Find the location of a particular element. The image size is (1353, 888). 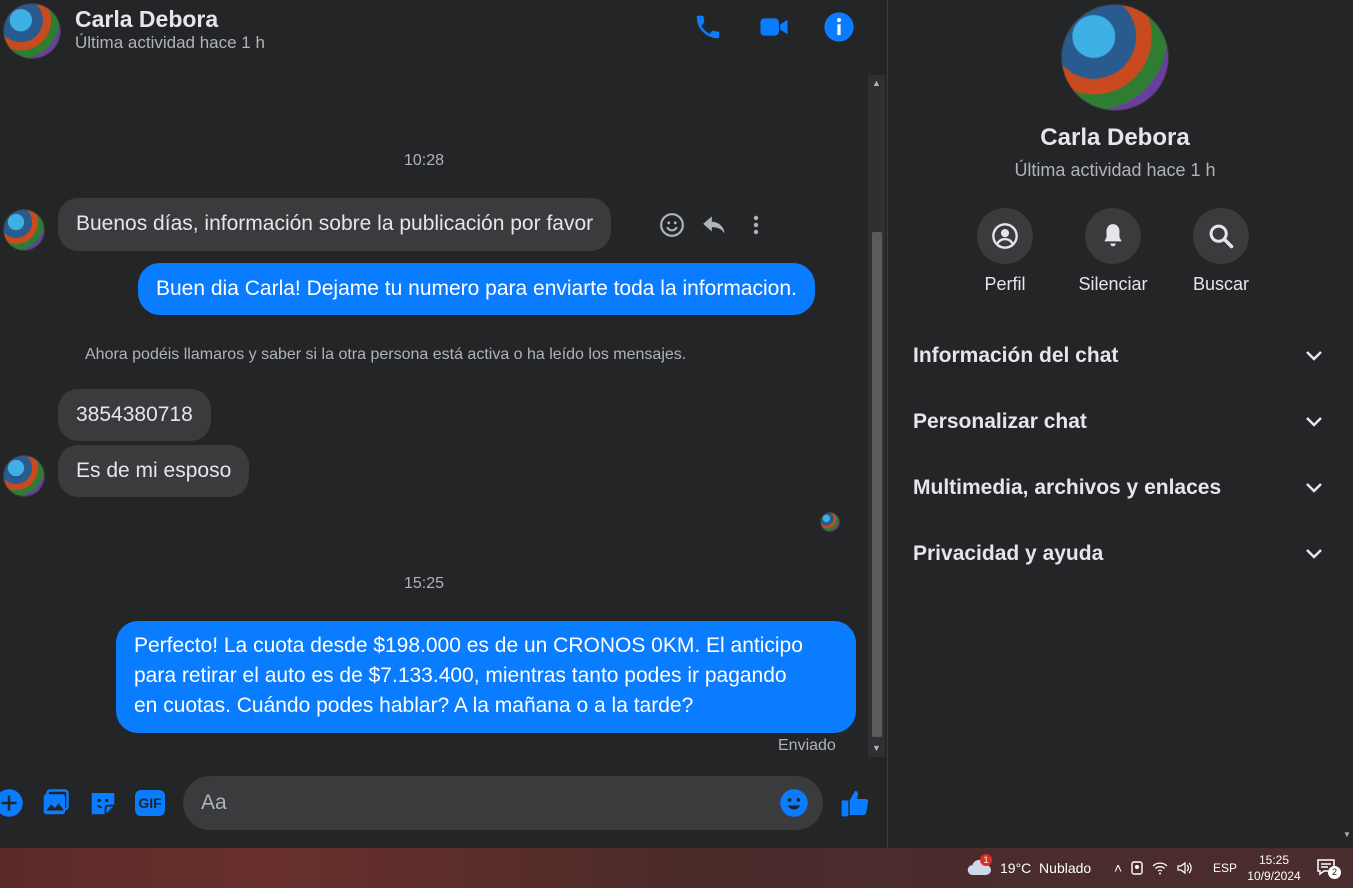

windows-taskbar: 1 19°C Nublado ˄ ESP 15:25 10/9/2024 2 is located at coordinates (676, 868).